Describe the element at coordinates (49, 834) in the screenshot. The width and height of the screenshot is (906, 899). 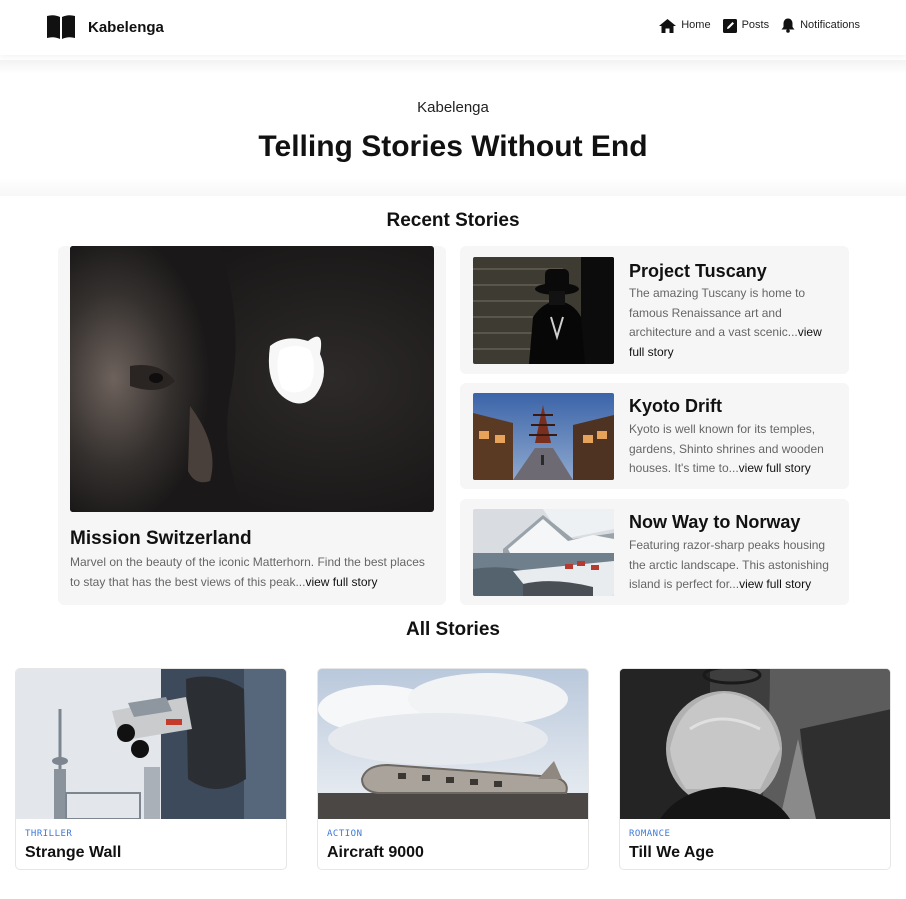
I see `story-category: THRILLER` at that location.